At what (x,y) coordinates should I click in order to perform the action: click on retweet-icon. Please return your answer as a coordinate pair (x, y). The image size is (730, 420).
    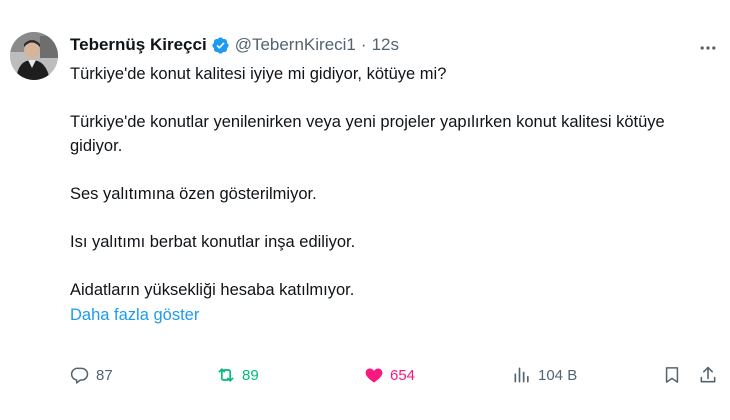
    Looking at the image, I should click on (226, 375).